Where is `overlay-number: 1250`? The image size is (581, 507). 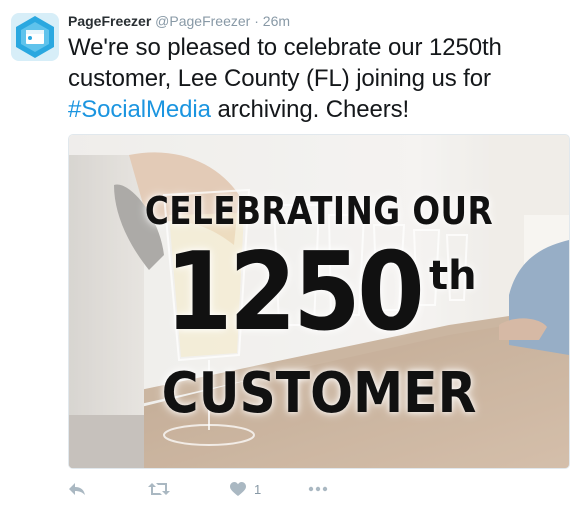 overlay-number: 1250 is located at coordinates (295, 292).